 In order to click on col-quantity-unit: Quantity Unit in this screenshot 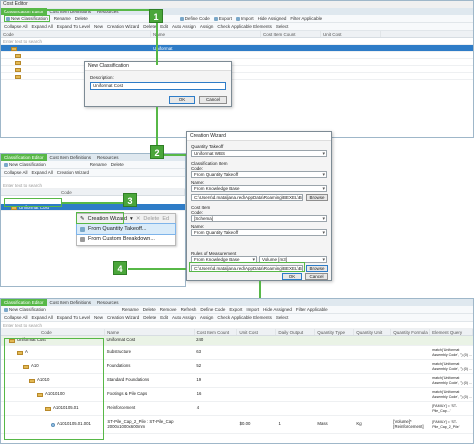, I will do `click(373, 332)`.